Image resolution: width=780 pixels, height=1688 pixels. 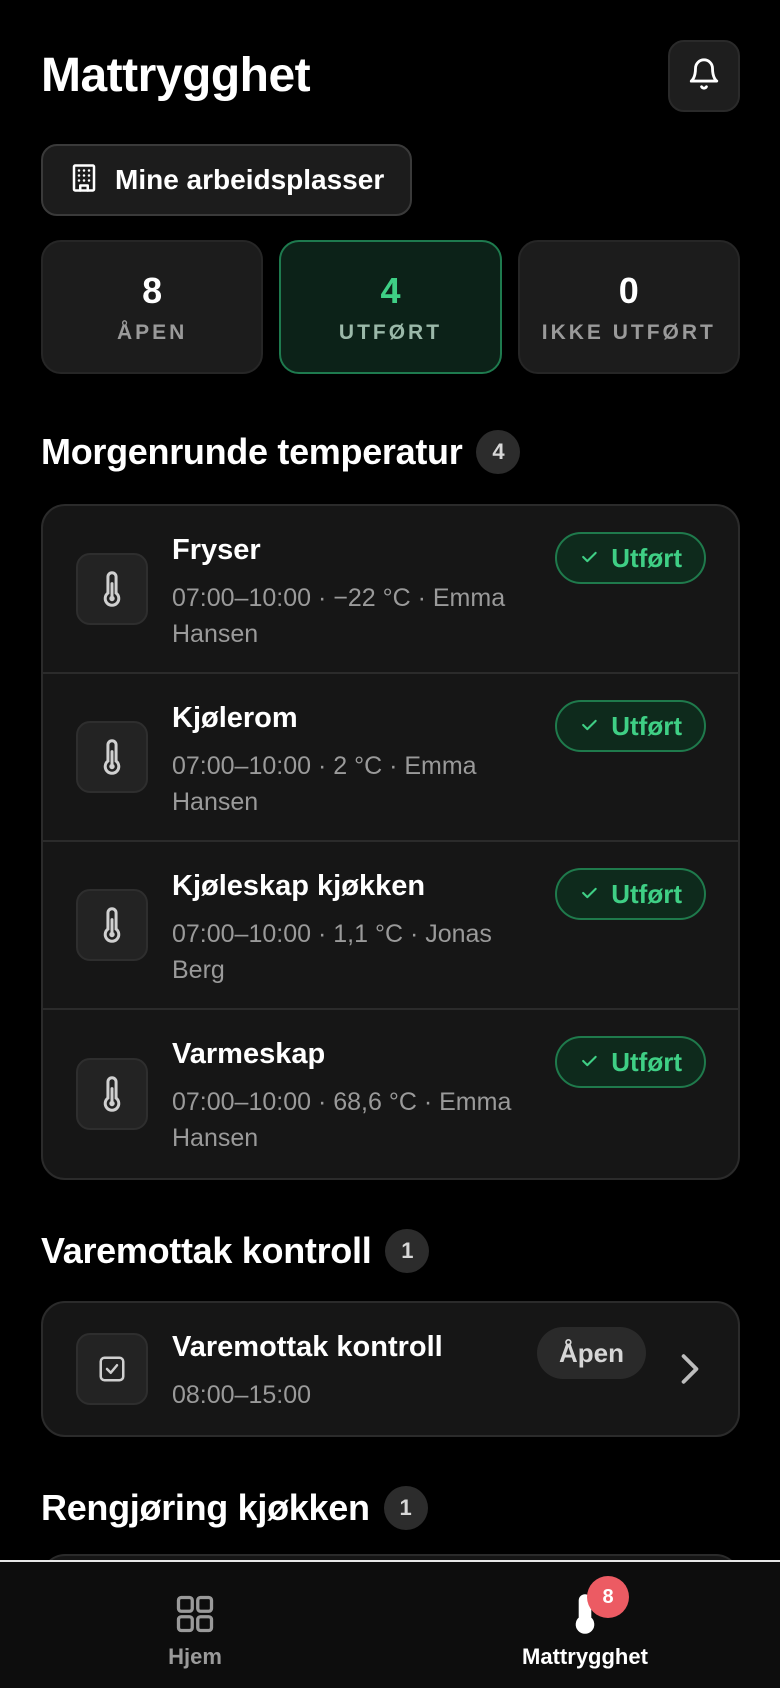 I want to click on task-name: Varemottak kontroll, so click(x=307, y=1347).